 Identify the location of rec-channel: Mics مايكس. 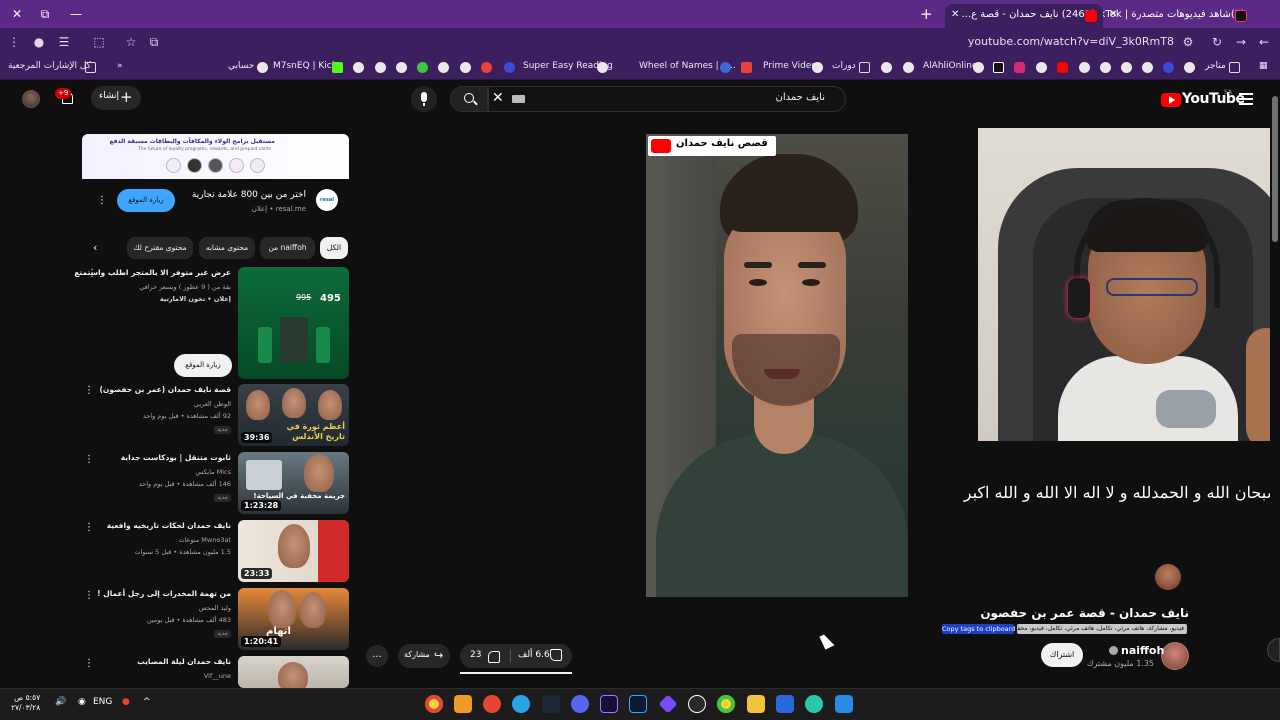
(213, 472).